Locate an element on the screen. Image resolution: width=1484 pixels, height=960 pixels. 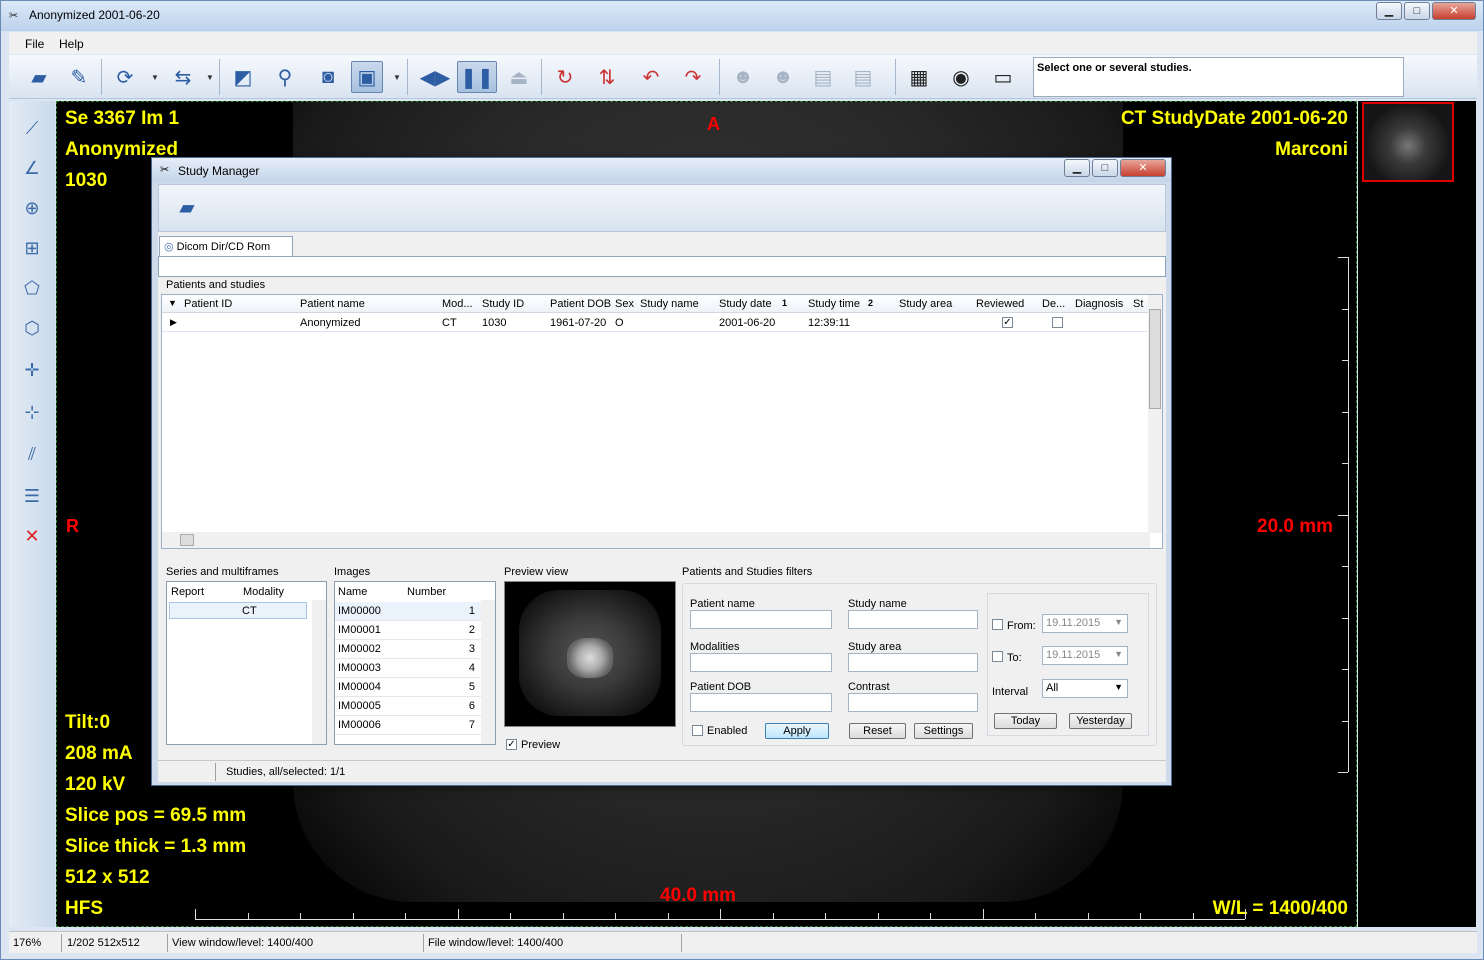
list-item: IM00006 7 is located at coordinates (408, 725).